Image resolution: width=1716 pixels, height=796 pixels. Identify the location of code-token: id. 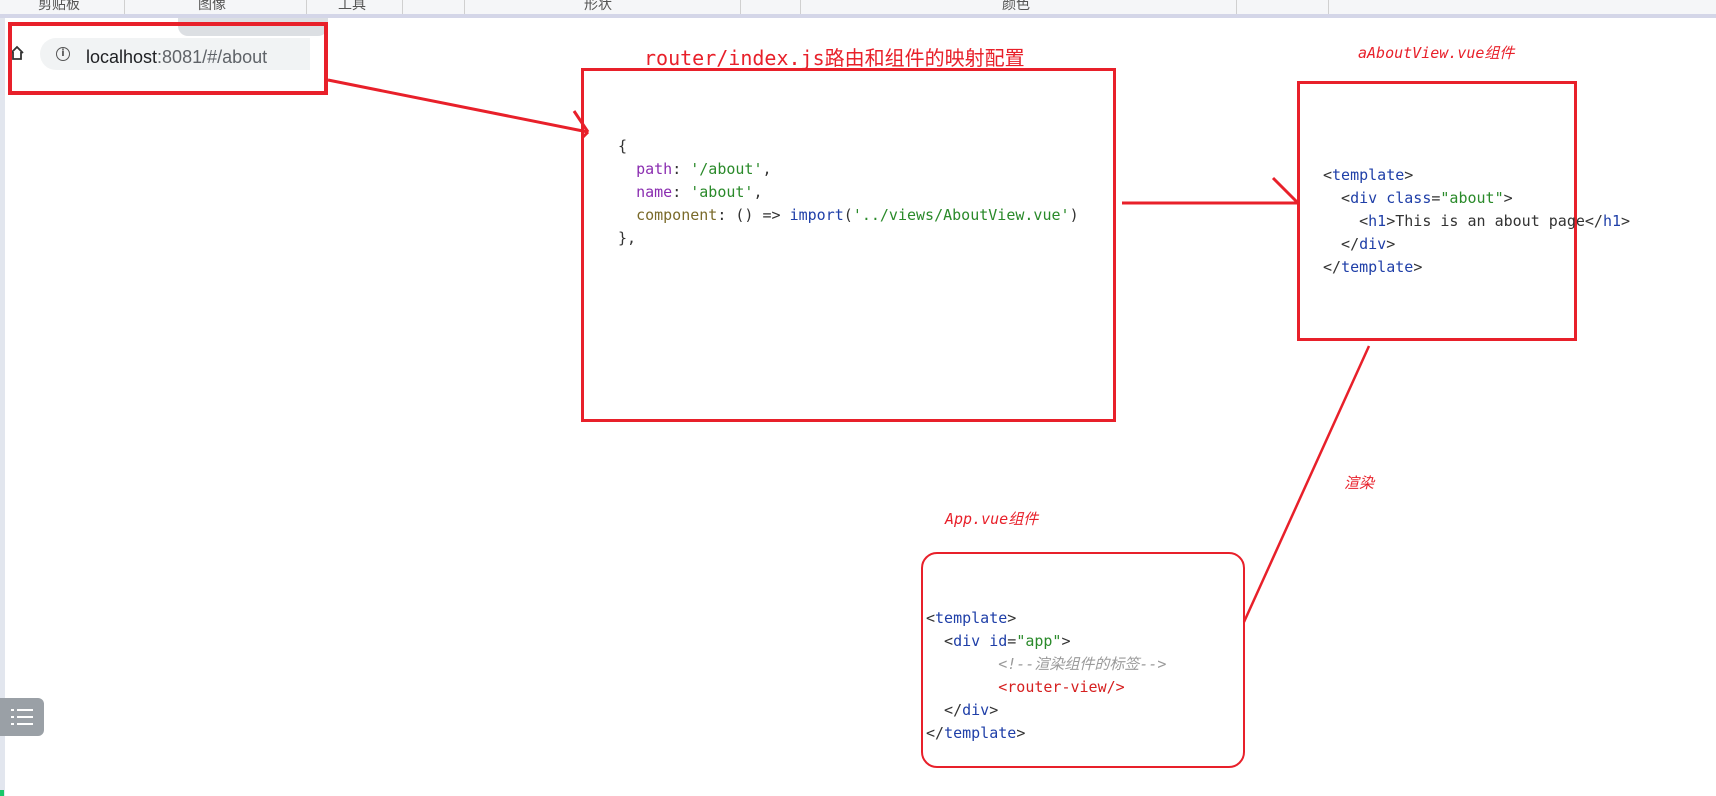
(998, 641).